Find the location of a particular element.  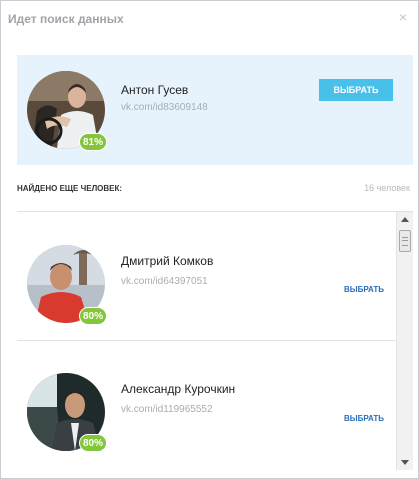

arrow-down-icon is located at coordinates (405, 462).